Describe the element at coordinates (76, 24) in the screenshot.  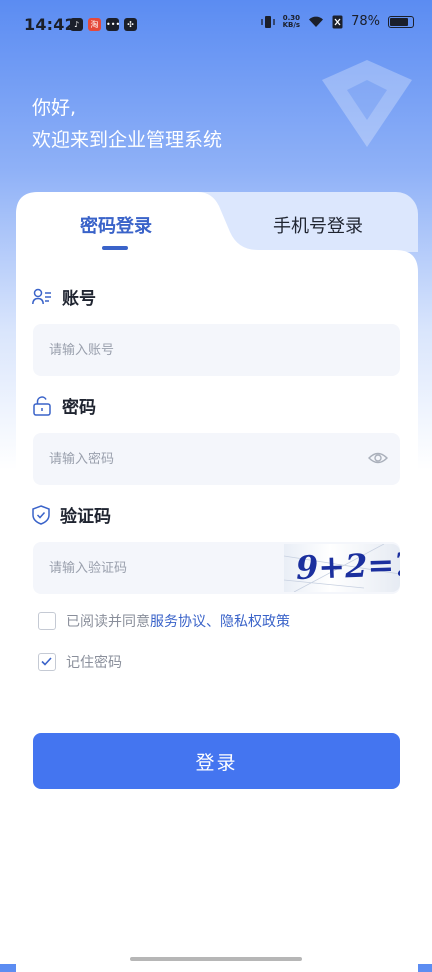
I see `tiktok-icon: ♪` at that location.